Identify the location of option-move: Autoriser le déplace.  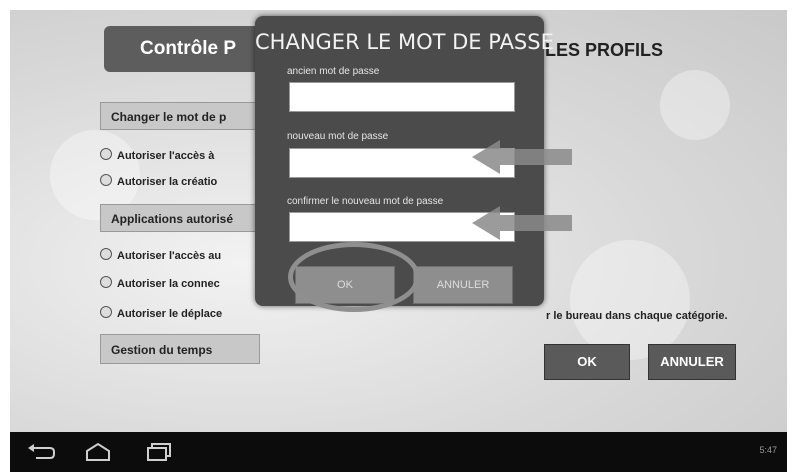
(161, 313).